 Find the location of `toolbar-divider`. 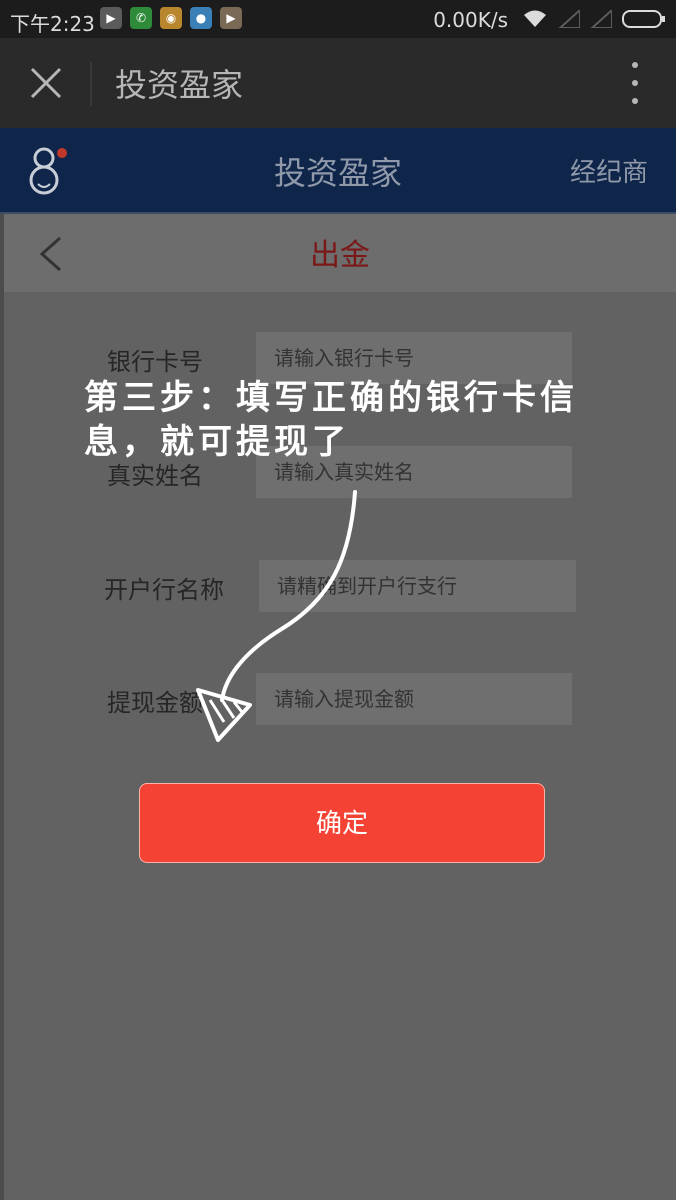

toolbar-divider is located at coordinates (91, 84).